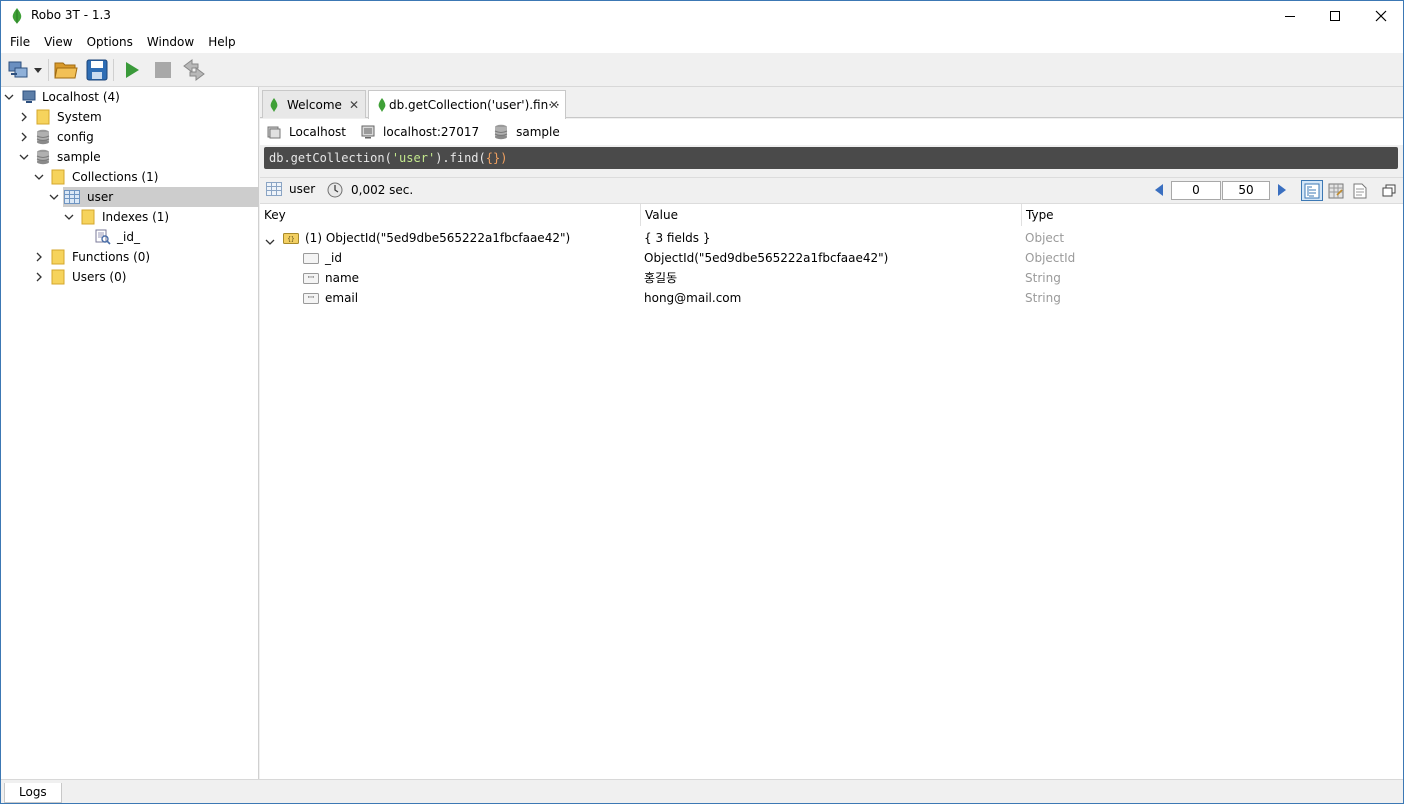 The image size is (1404, 804). Describe the element at coordinates (130, 117) in the screenshot. I see `tree-item-system: System` at that location.